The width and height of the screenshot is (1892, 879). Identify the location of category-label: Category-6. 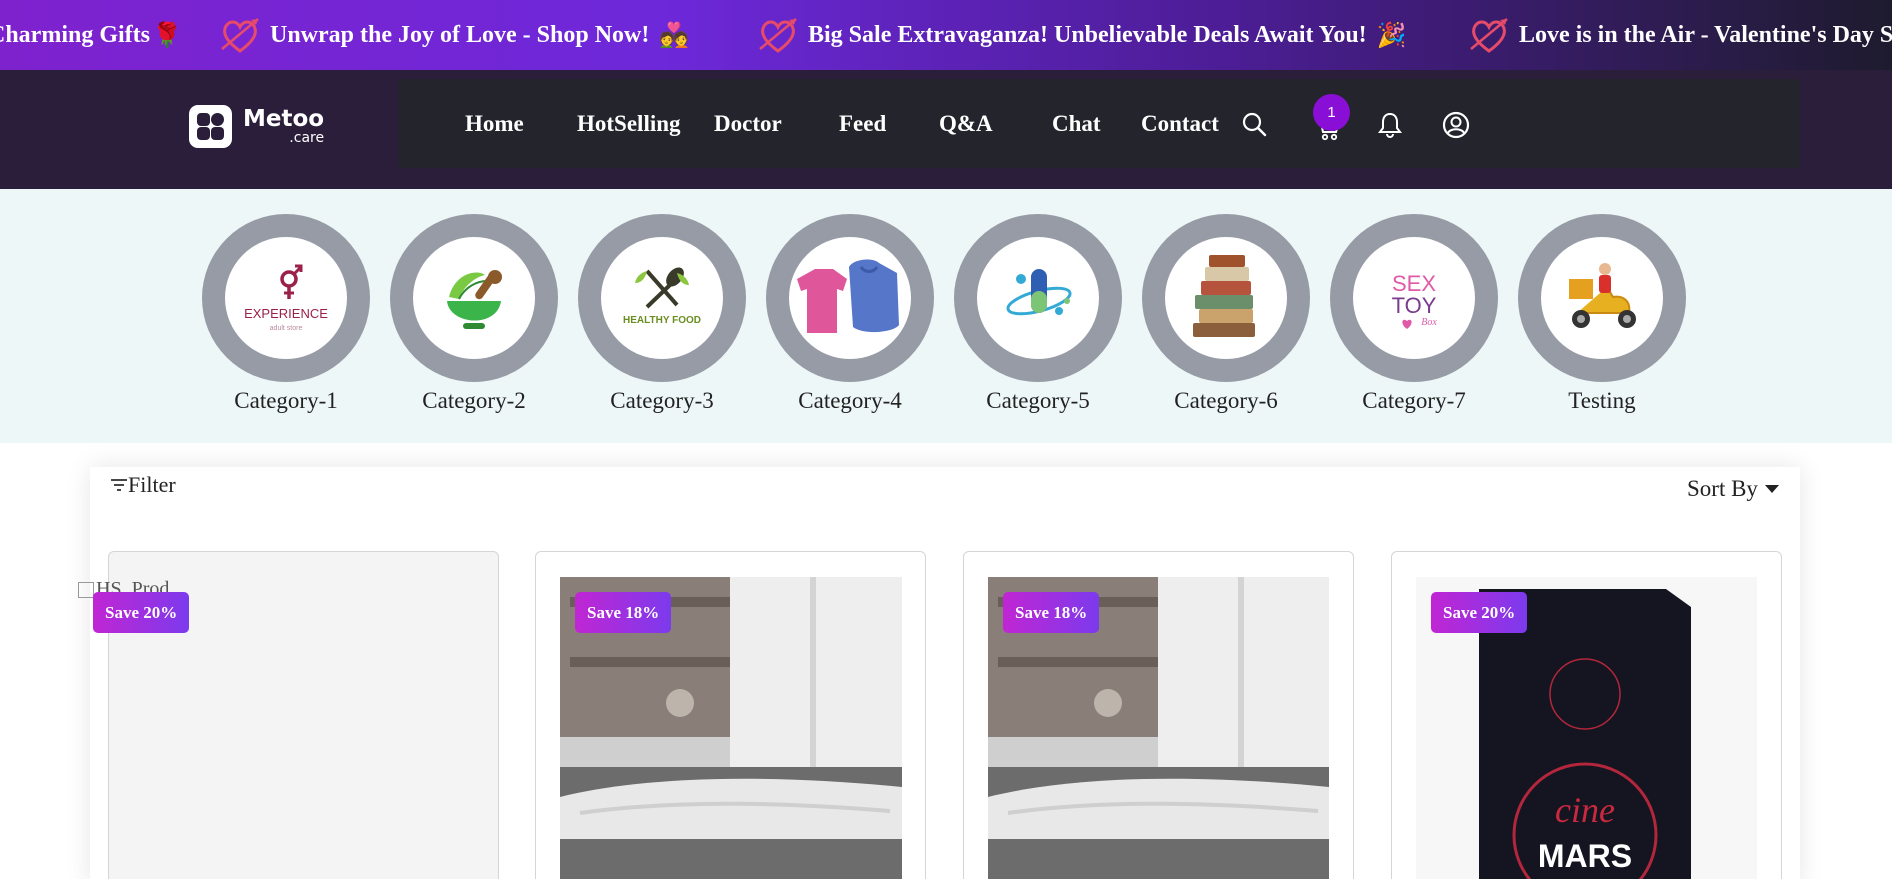
(1226, 400).